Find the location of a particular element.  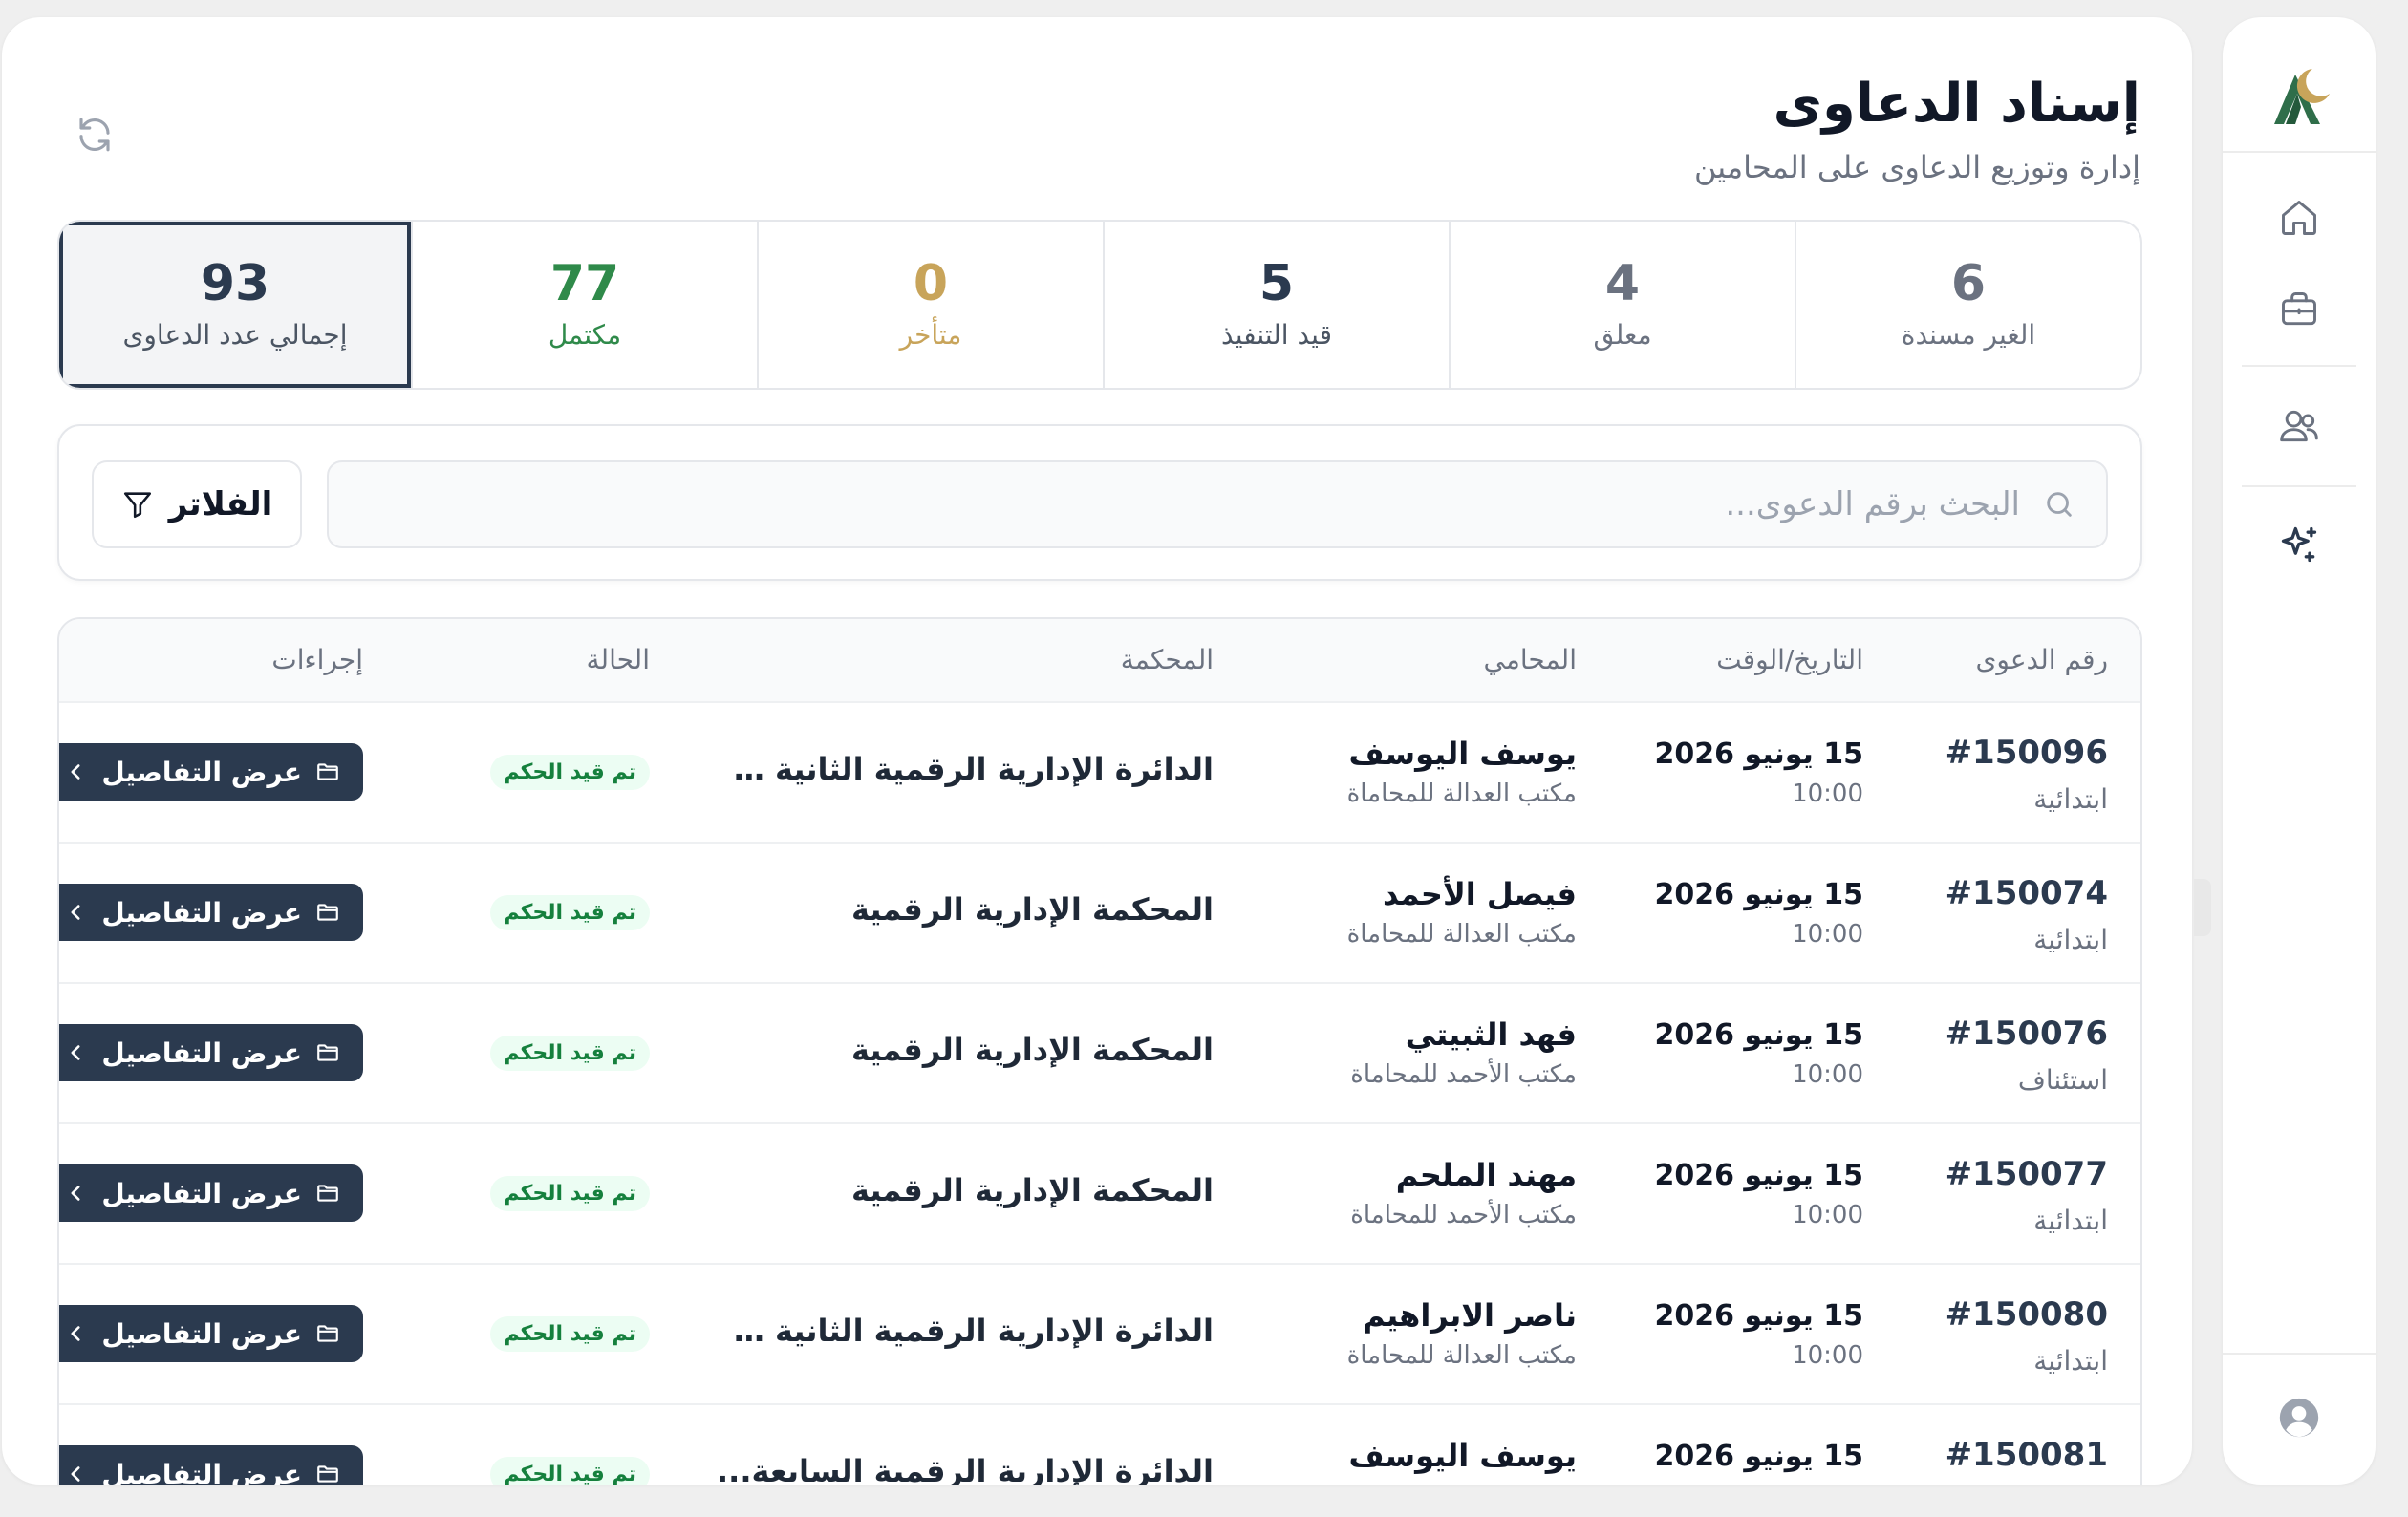

stat-late: 0 متأخر is located at coordinates (930, 305).